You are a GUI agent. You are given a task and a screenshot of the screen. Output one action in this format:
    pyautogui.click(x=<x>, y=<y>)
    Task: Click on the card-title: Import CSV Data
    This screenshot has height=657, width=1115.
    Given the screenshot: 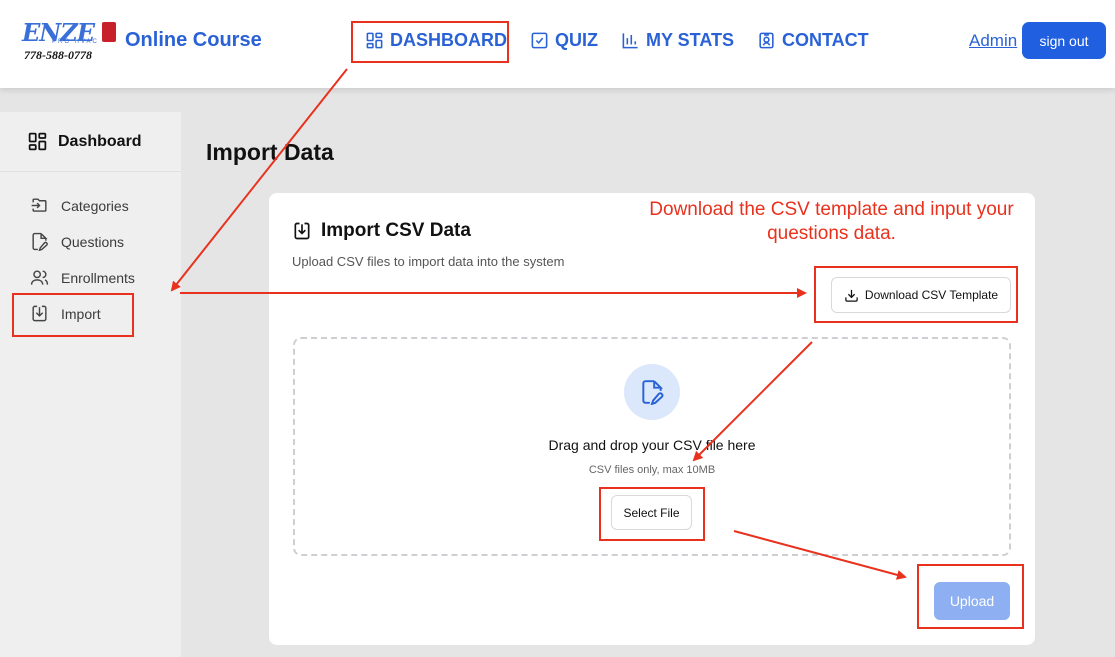 What is the action you would take?
    pyautogui.click(x=381, y=231)
    